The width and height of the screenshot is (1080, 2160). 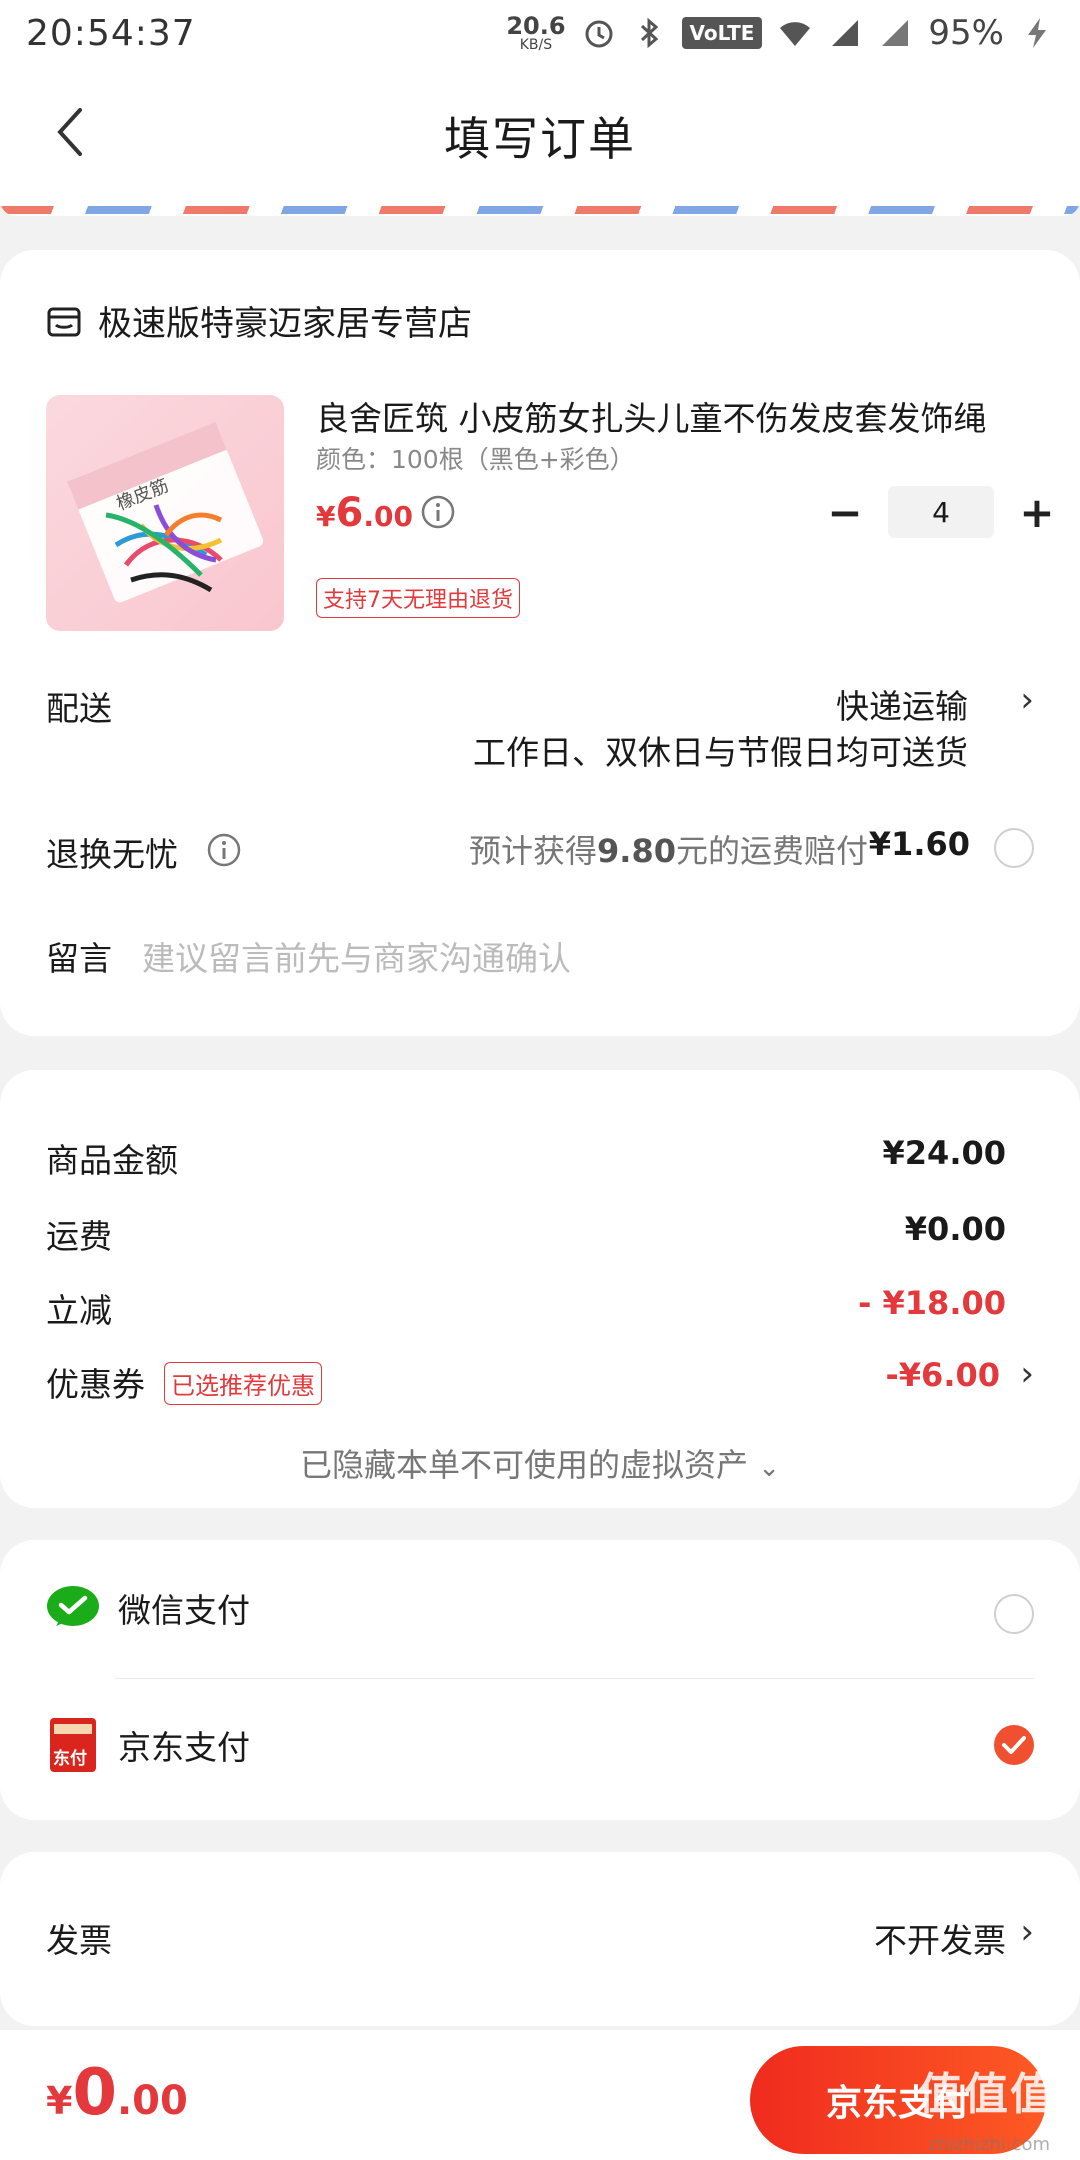 I want to click on checkout-bar: ¥ 0 .00 京东支付 值值值 zhizhizhi.com, so click(x=540, y=2095).